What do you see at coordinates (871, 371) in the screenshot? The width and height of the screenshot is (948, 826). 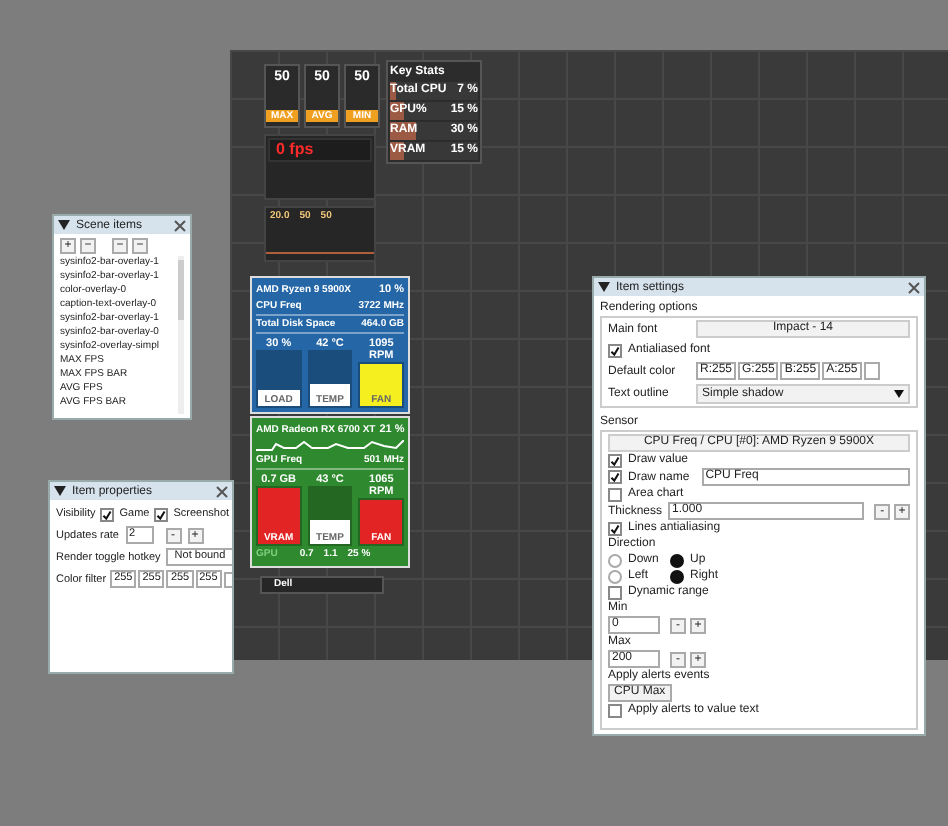 I see `color-swatch` at bounding box center [871, 371].